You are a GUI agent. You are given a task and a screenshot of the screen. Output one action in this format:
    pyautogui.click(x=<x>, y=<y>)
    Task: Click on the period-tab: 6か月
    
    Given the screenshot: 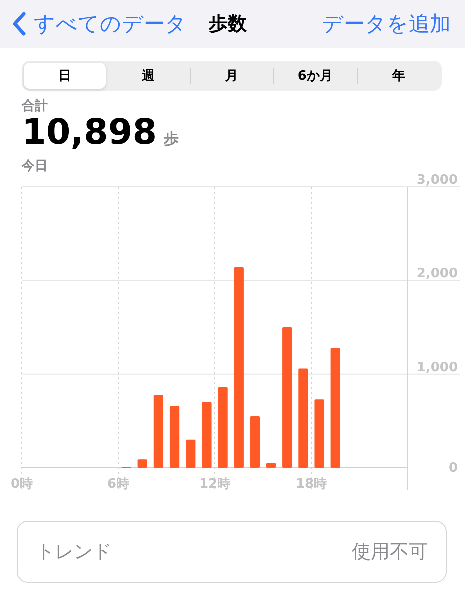 What is the action you would take?
    pyautogui.click(x=315, y=76)
    